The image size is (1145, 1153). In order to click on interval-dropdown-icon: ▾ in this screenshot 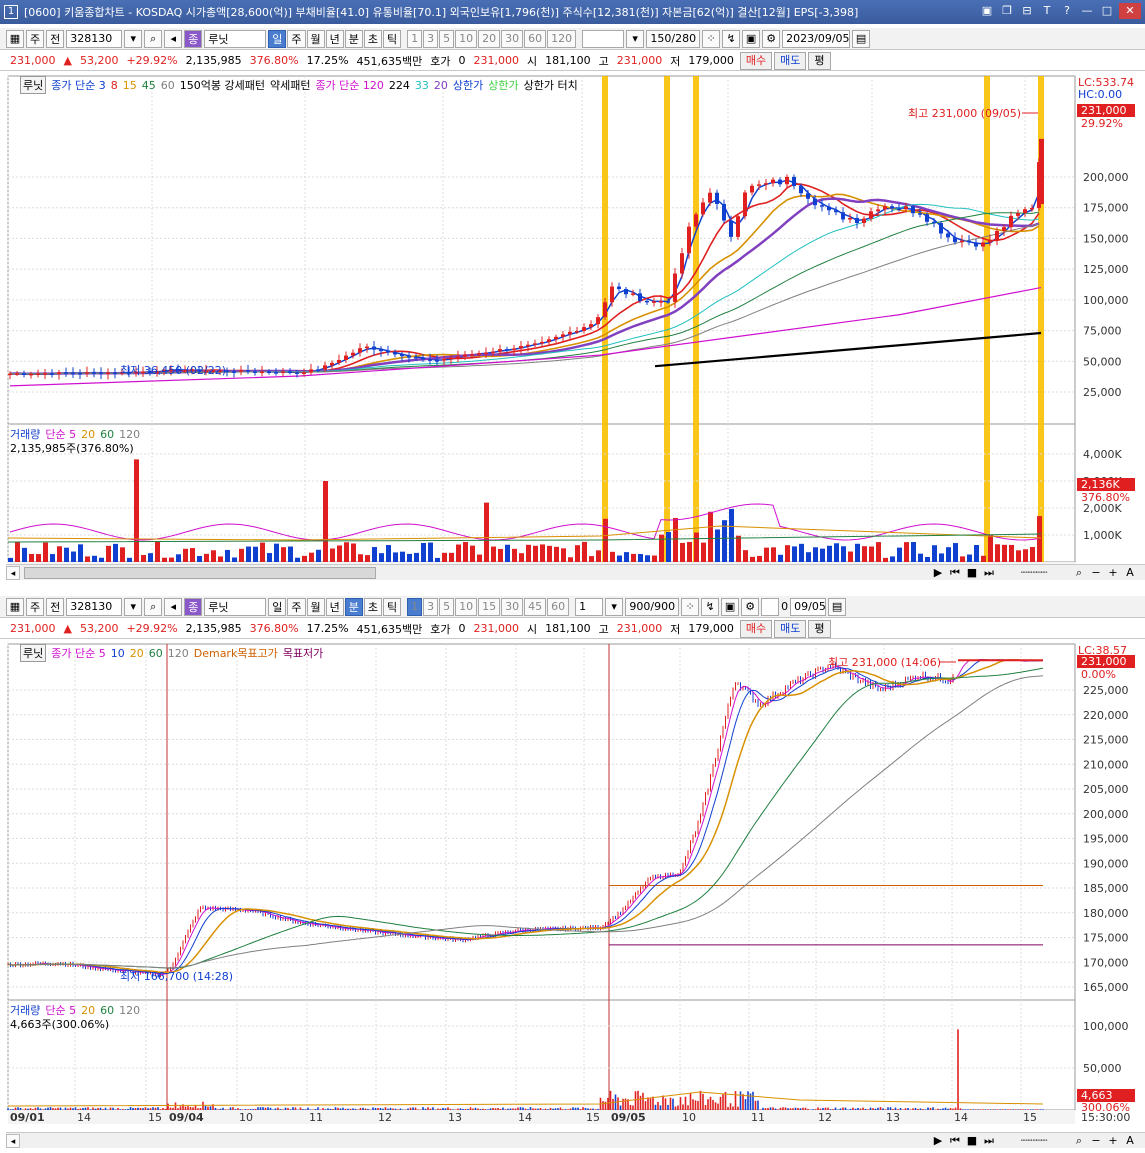, I will do `click(614, 606)`.